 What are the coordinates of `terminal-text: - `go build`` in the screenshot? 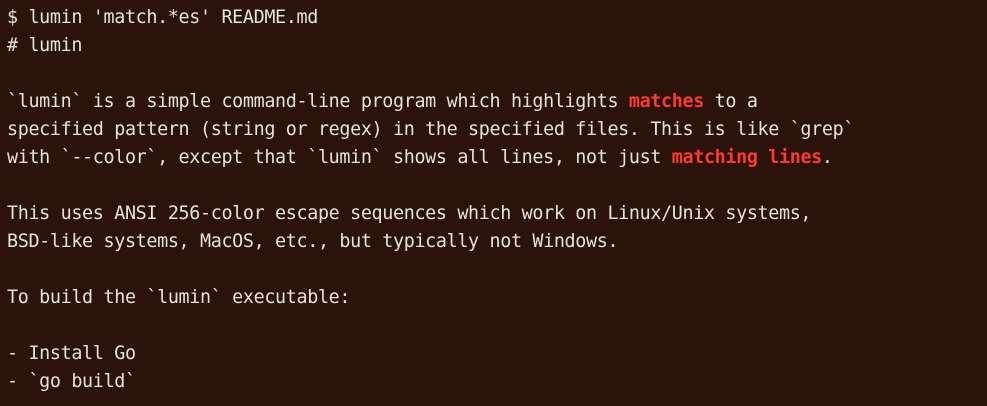 It's located at (71, 381).